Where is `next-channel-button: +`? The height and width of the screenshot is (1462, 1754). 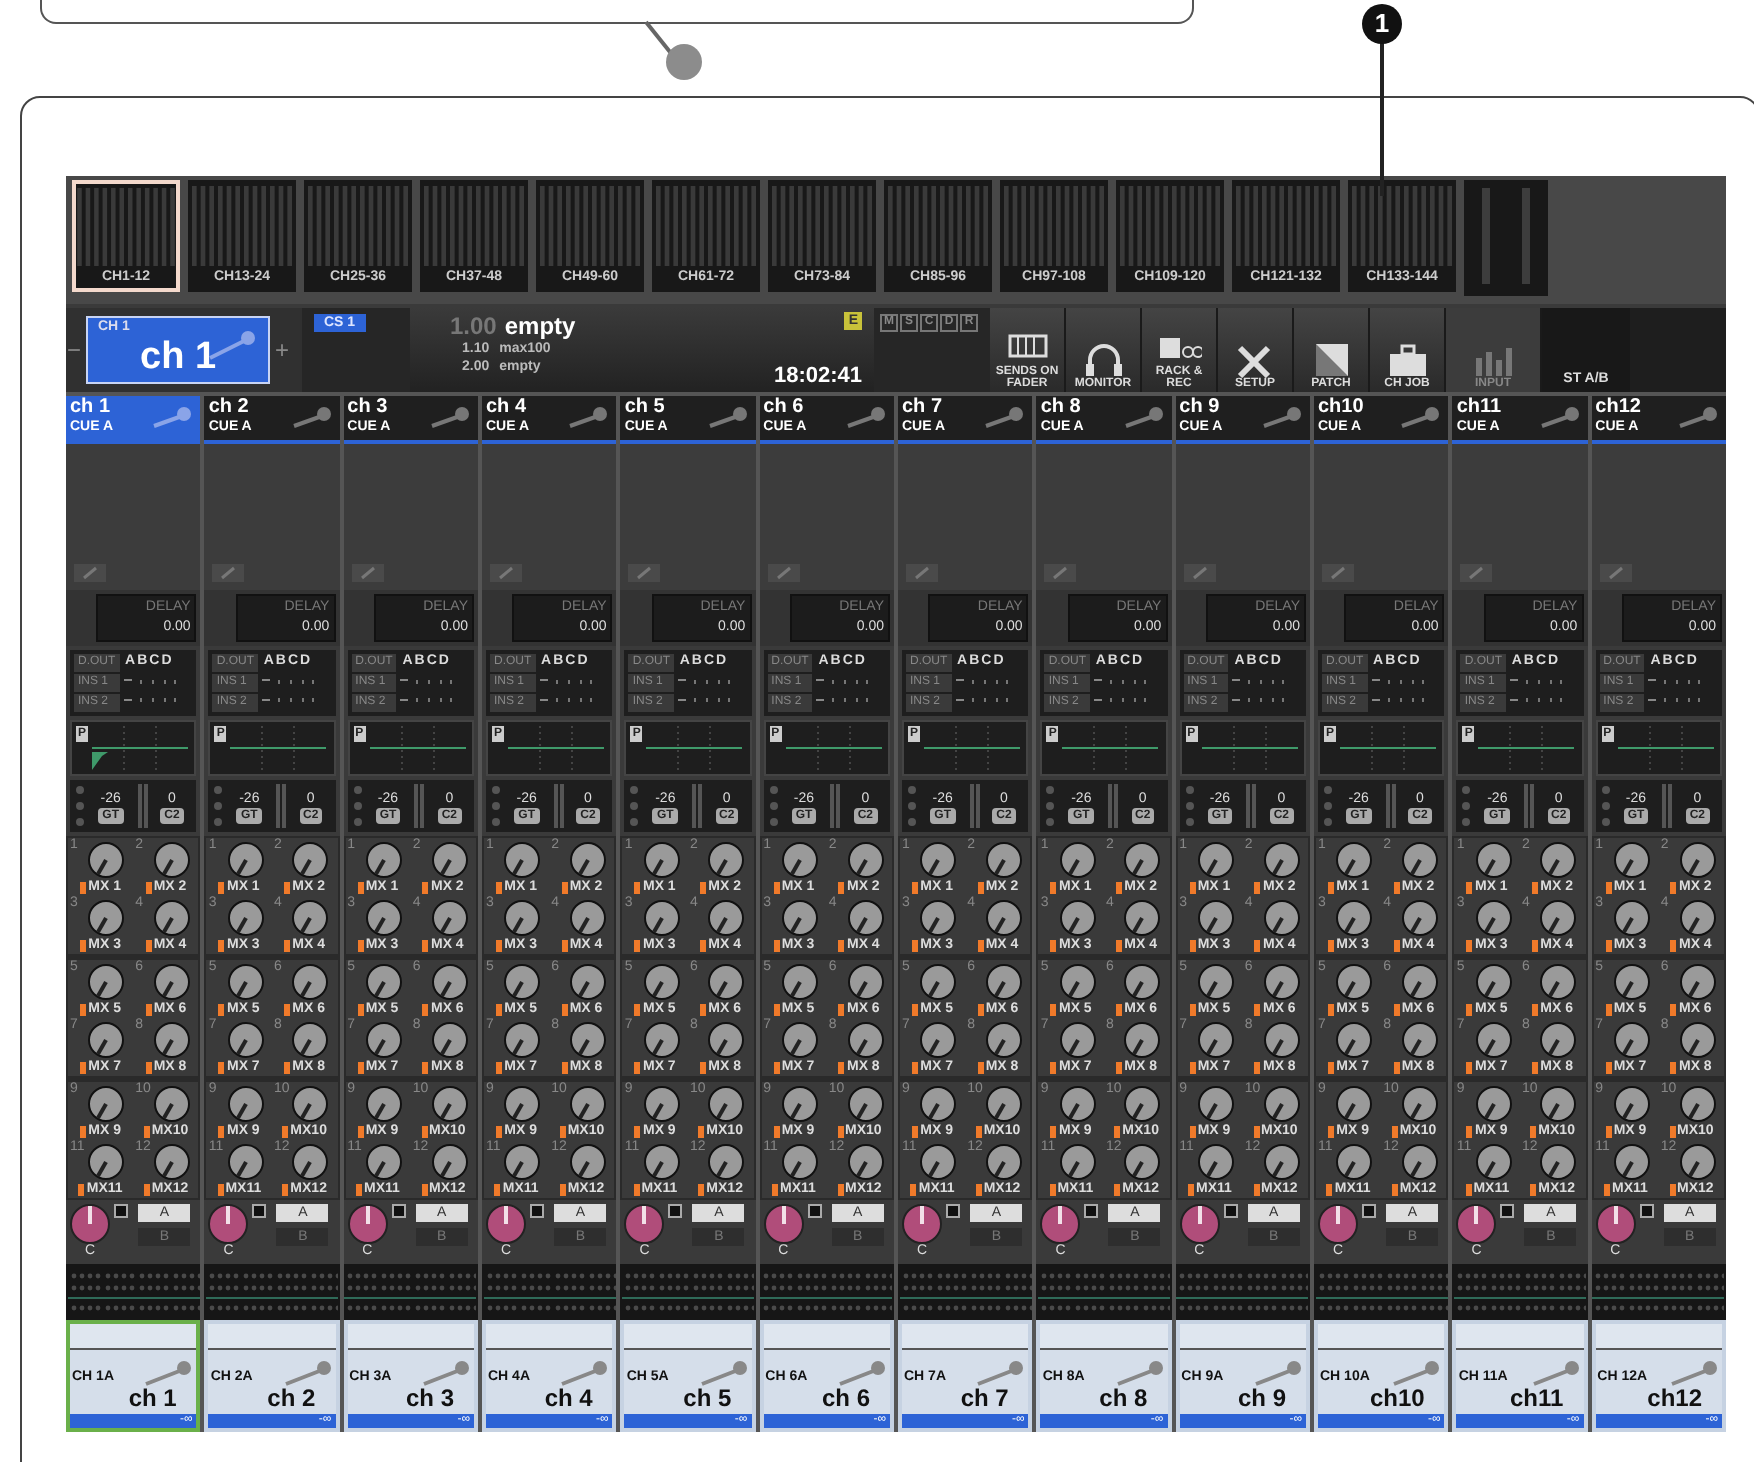 next-channel-button: + is located at coordinates (282, 350).